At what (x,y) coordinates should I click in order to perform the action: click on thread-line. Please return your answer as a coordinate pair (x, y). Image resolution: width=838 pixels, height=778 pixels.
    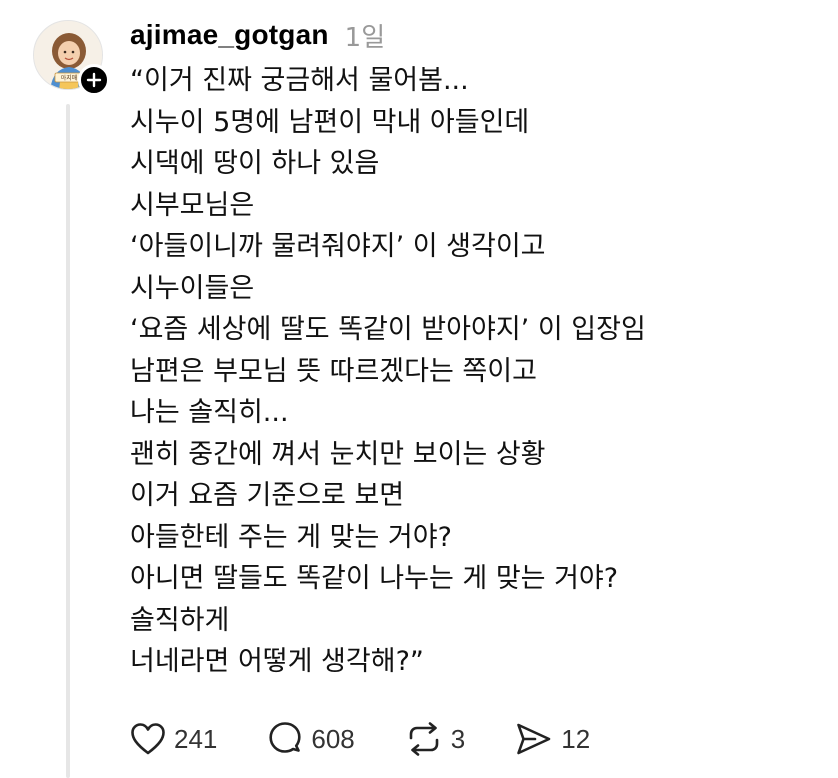
    Looking at the image, I should click on (68, 441).